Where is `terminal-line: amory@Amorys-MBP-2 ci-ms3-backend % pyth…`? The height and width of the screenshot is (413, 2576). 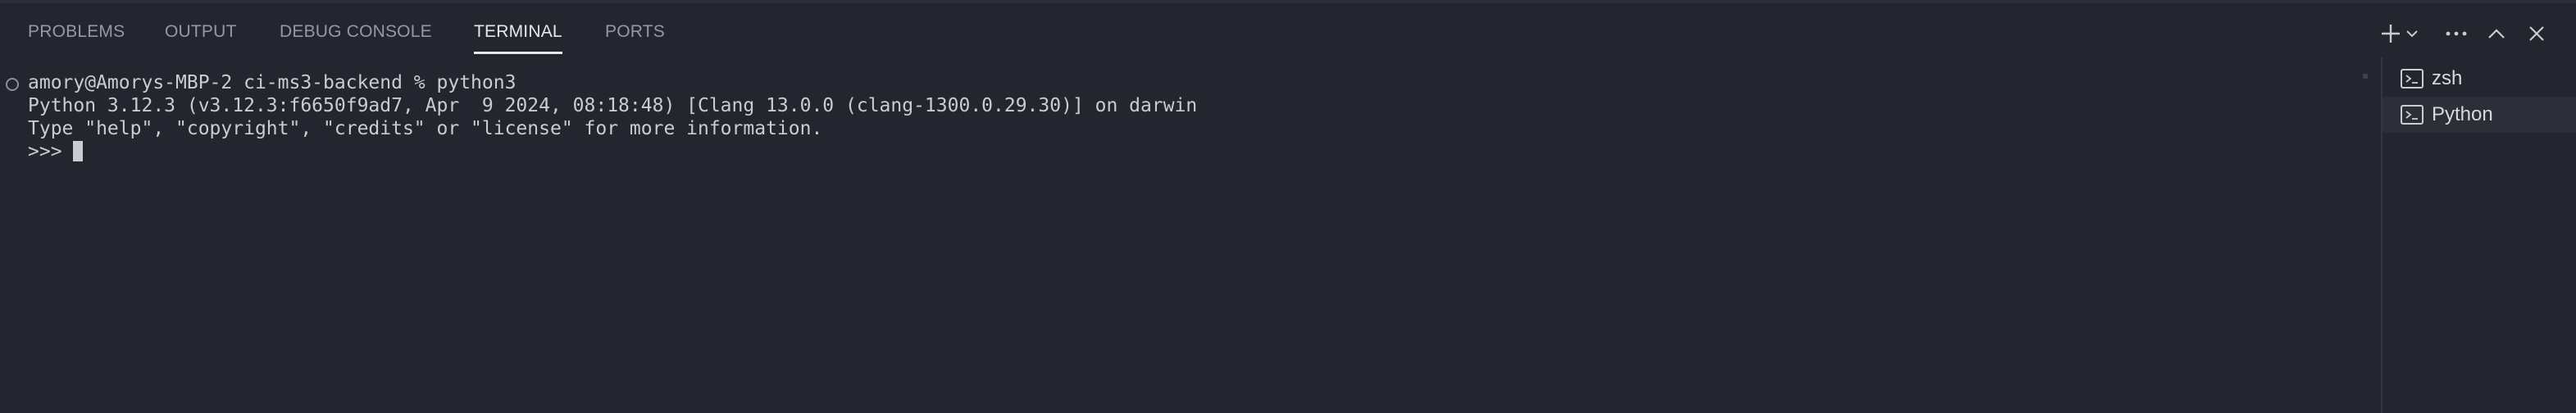
terminal-line: amory@Amorys-MBP-2 ci-ms3-backend % pyth… is located at coordinates (272, 82).